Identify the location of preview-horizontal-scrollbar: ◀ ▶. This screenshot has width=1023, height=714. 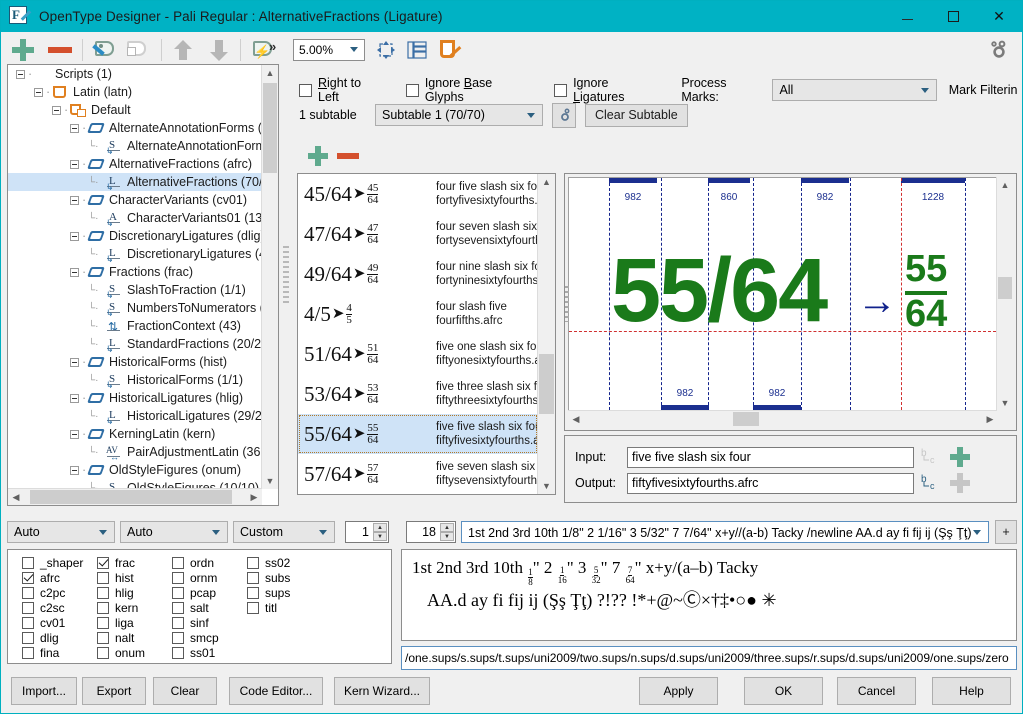
(782, 418).